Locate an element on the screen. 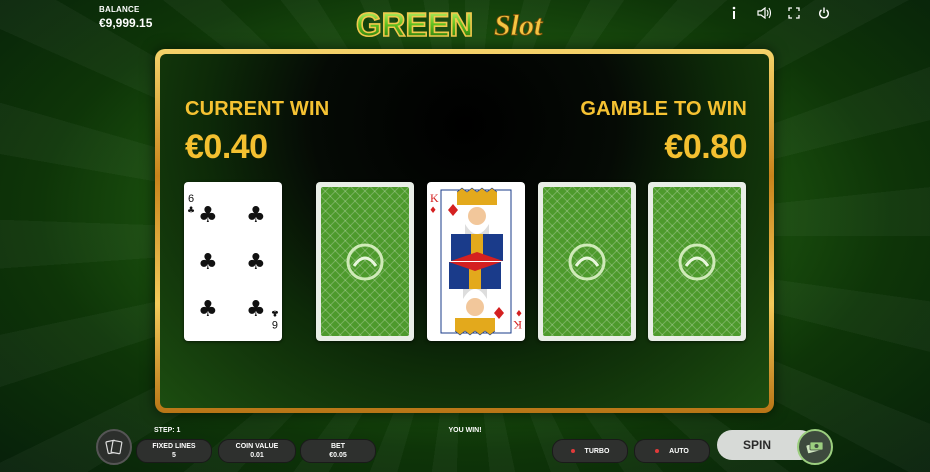  cards-icon is located at coordinates (114, 447).